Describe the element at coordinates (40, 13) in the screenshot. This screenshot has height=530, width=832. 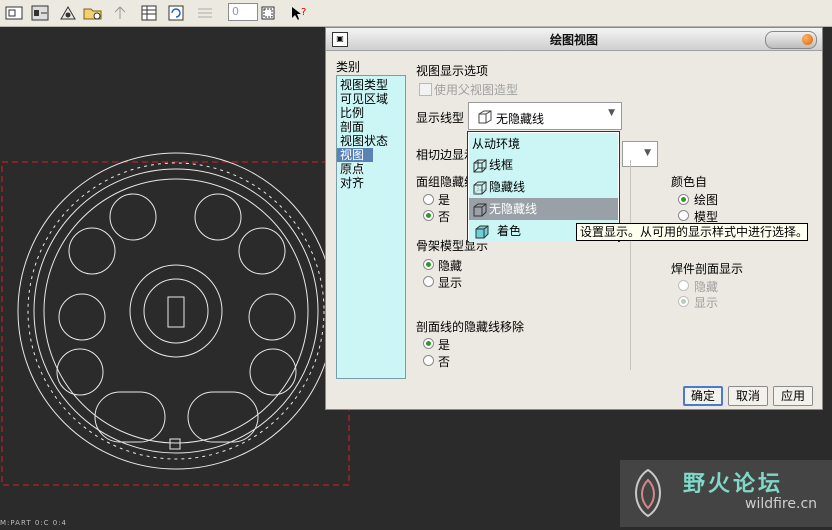
I see `shaded-eye-icon` at that location.